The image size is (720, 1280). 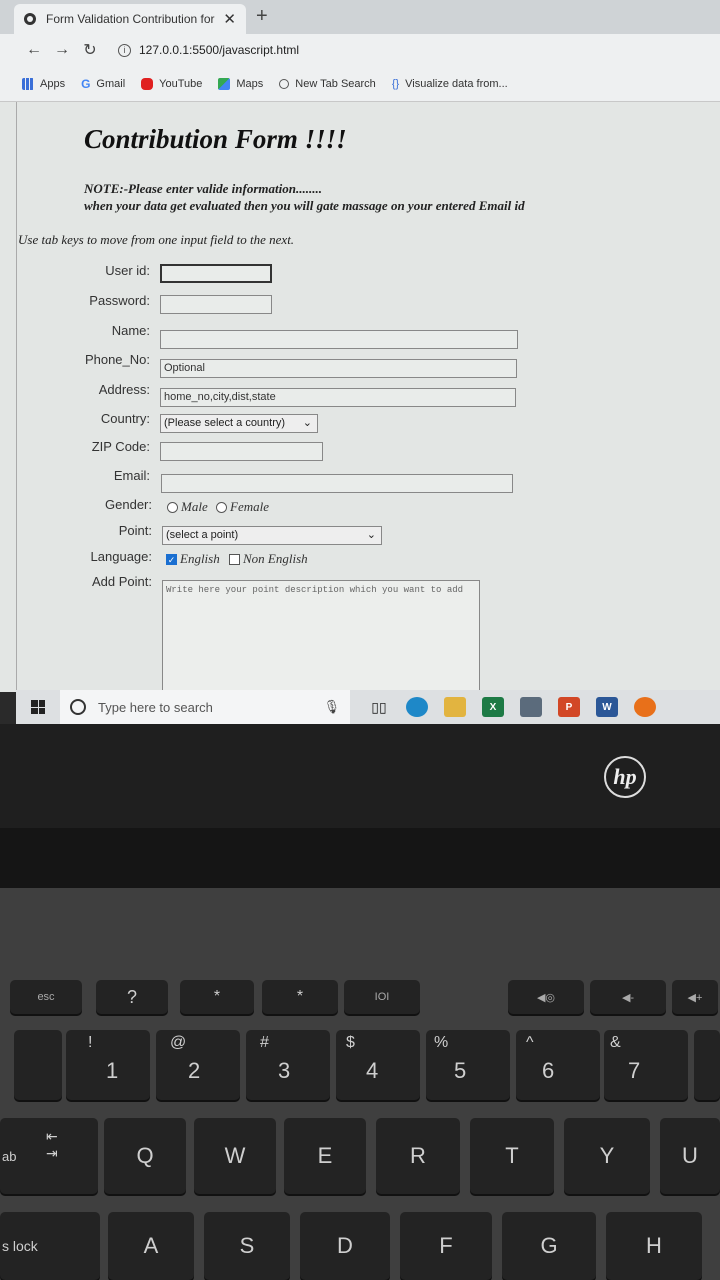 What do you see at coordinates (43, 83) in the screenshot?
I see `bookmark-apps: Apps` at bounding box center [43, 83].